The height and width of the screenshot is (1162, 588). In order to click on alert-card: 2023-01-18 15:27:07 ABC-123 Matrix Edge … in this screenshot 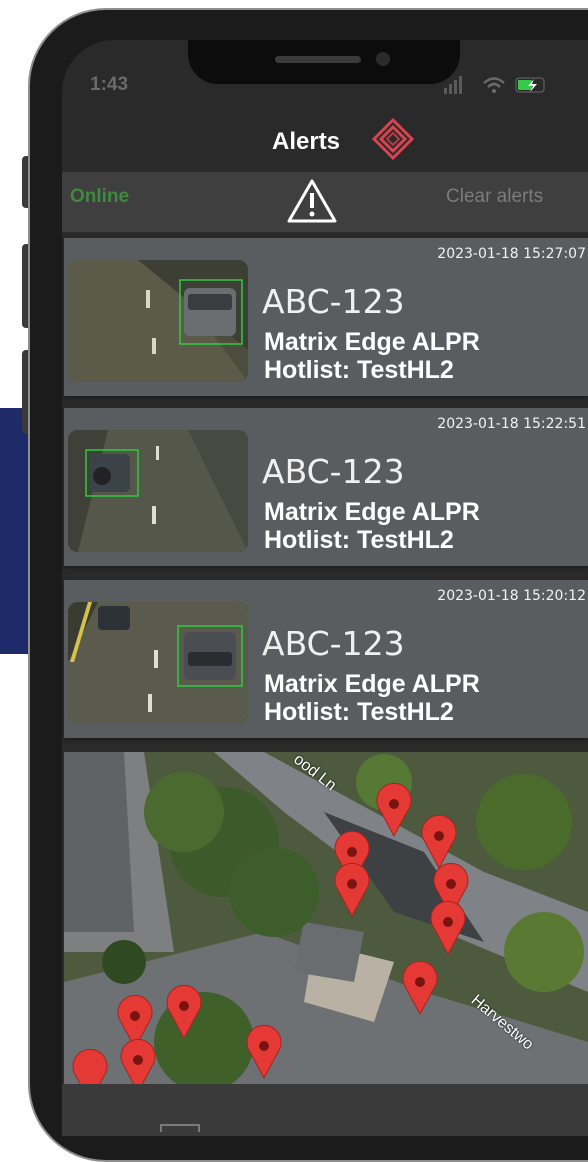, I will do `click(326, 317)`.